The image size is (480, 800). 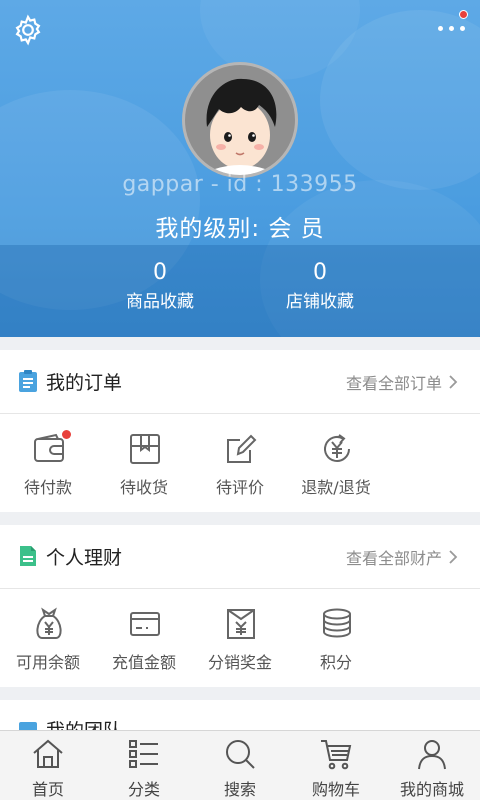 I want to click on available-balance: 可用余额, so click(x=48, y=638).